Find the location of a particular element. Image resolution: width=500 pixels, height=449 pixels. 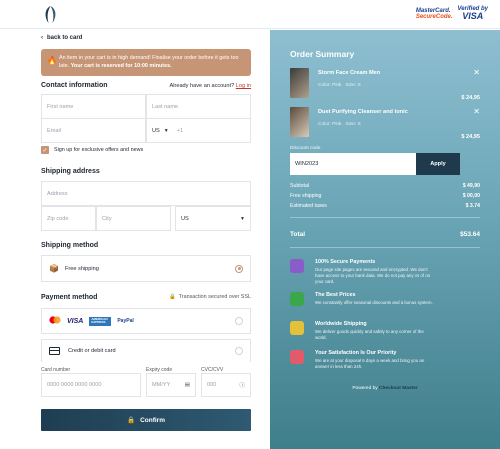

top-header: MasterCard. SecureCode. Verified by VISA is located at coordinates (250, 14).